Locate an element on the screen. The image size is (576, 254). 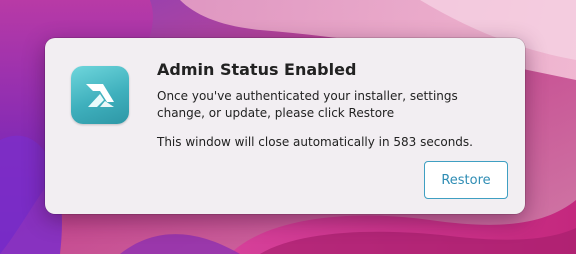
app-logo-glyph is located at coordinates (100, 95).